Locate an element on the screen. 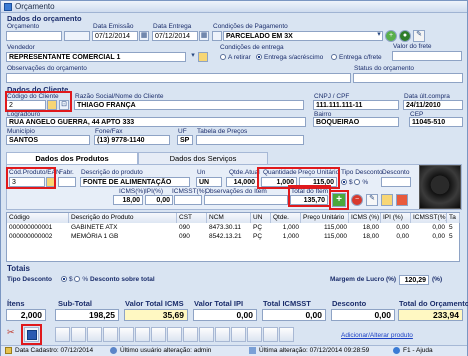 This screenshot has width=468, height=356. tipo-desc-options: $ % is located at coordinates (354, 182).